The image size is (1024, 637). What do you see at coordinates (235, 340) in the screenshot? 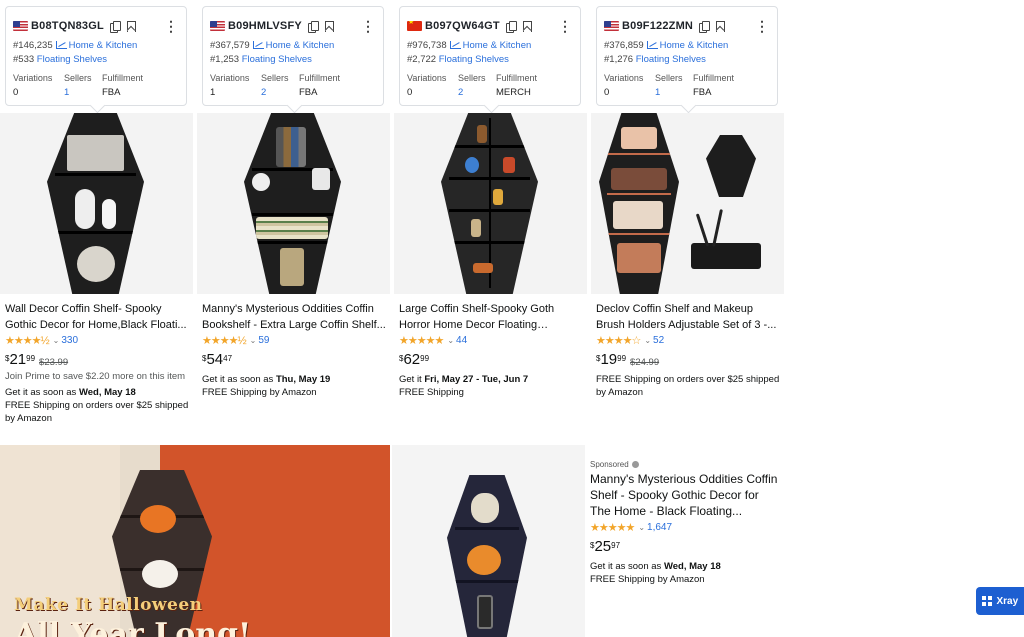
I see `rating: ★★★★½ ⌄ 59` at bounding box center [235, 340].